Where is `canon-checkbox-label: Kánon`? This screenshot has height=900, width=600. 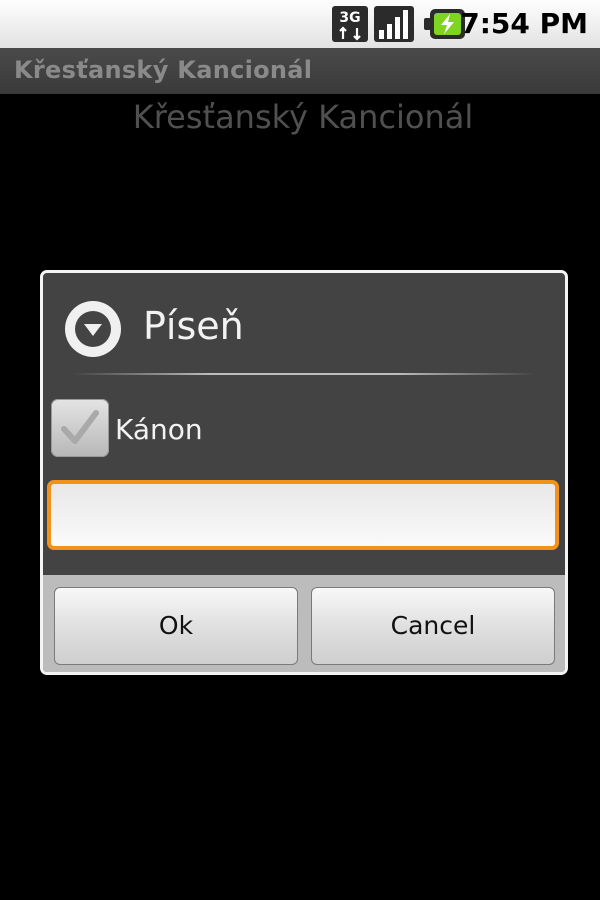
canon-checkbox-label: Kánon is located at coordinates (159, 430).